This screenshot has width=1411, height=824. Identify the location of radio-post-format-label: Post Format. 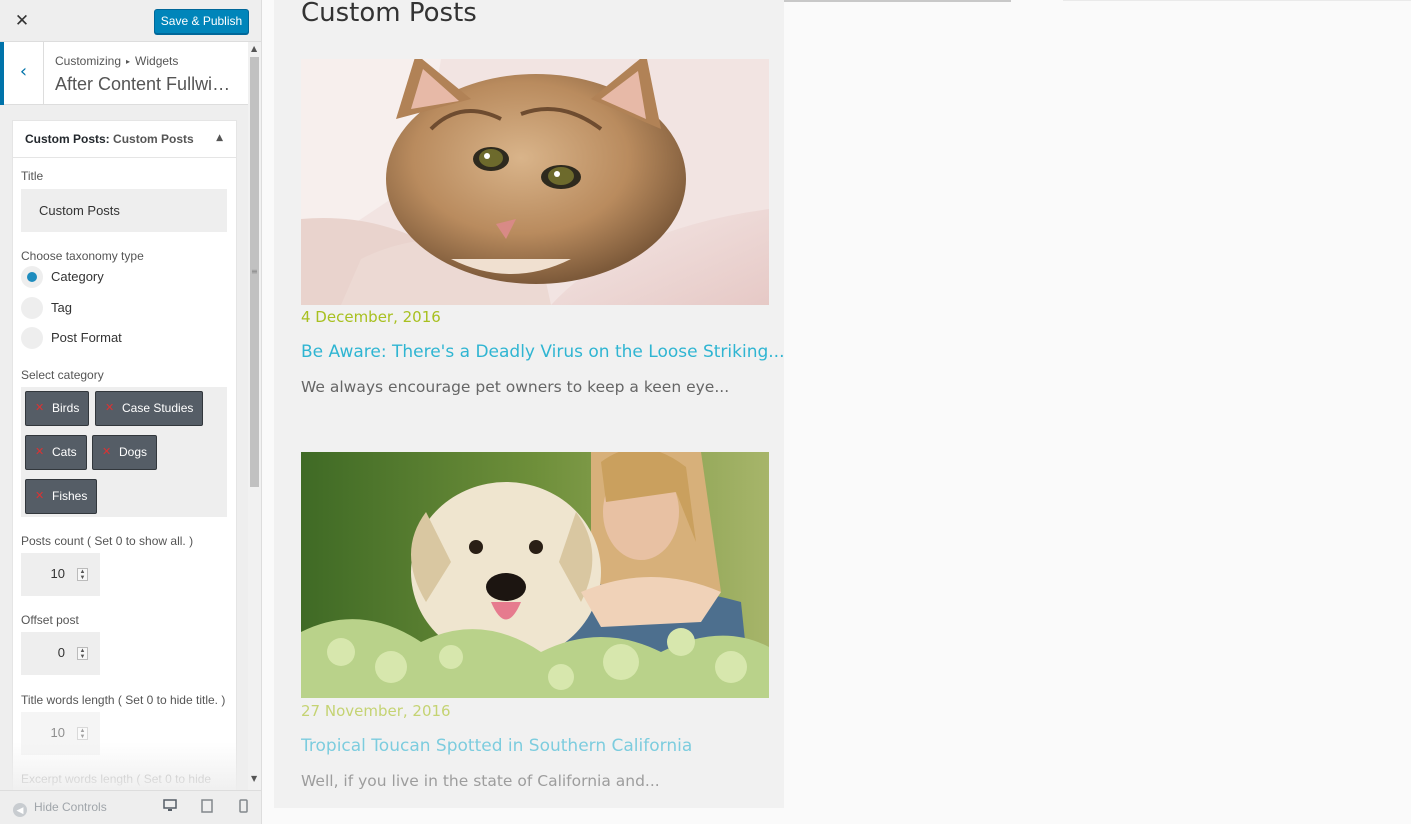
(86, 337).